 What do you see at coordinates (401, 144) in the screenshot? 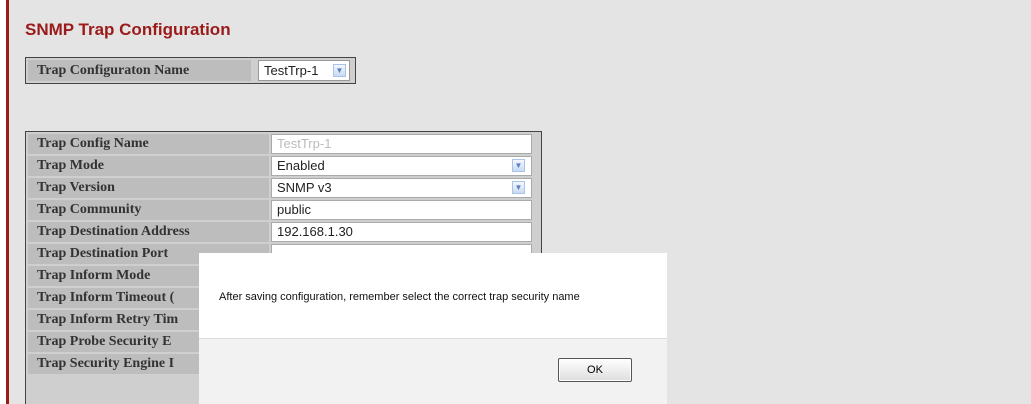
I see `trap-config-name-input: TestTrp-1` at bounding box center [401, 144].